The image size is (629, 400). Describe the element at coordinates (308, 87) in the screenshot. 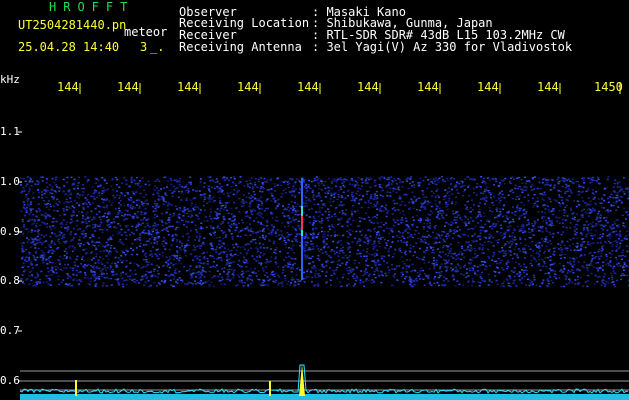

I see `x-tick-5: 144` at that location.